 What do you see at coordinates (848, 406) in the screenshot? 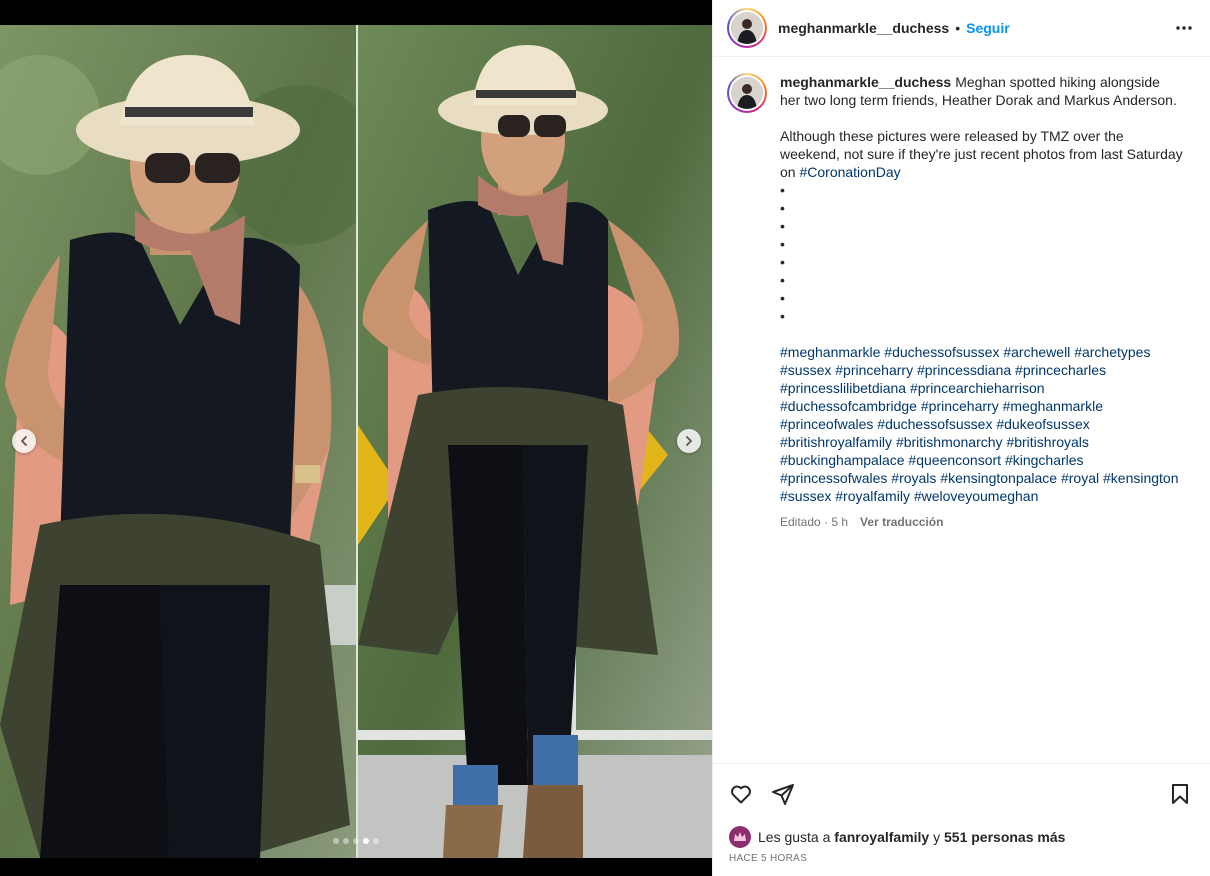
I see `hashtag-link: #duchessofcambridge` at bounding box center [848, 406].